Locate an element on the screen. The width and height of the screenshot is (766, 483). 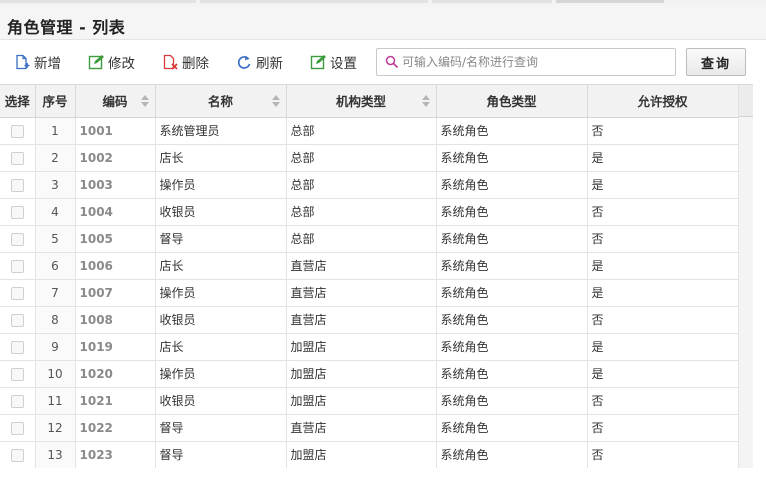
table-row: 2 1002 店长 总部 系统角色是 is located at coordinates (369, 158).